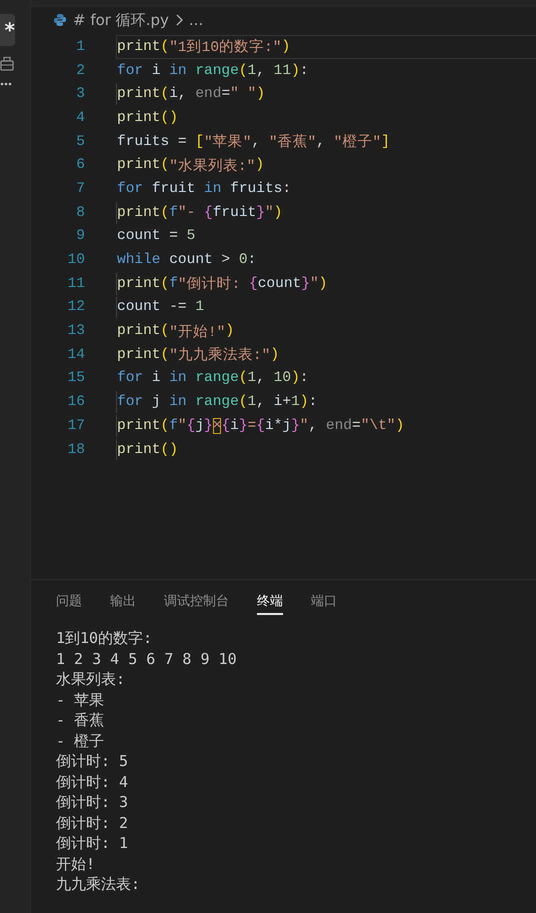 The width and height of the screenshot is (536, 913). Describe the element at coordinates (80, 188) in the screenshot. I see `line-number: 7` at that location.